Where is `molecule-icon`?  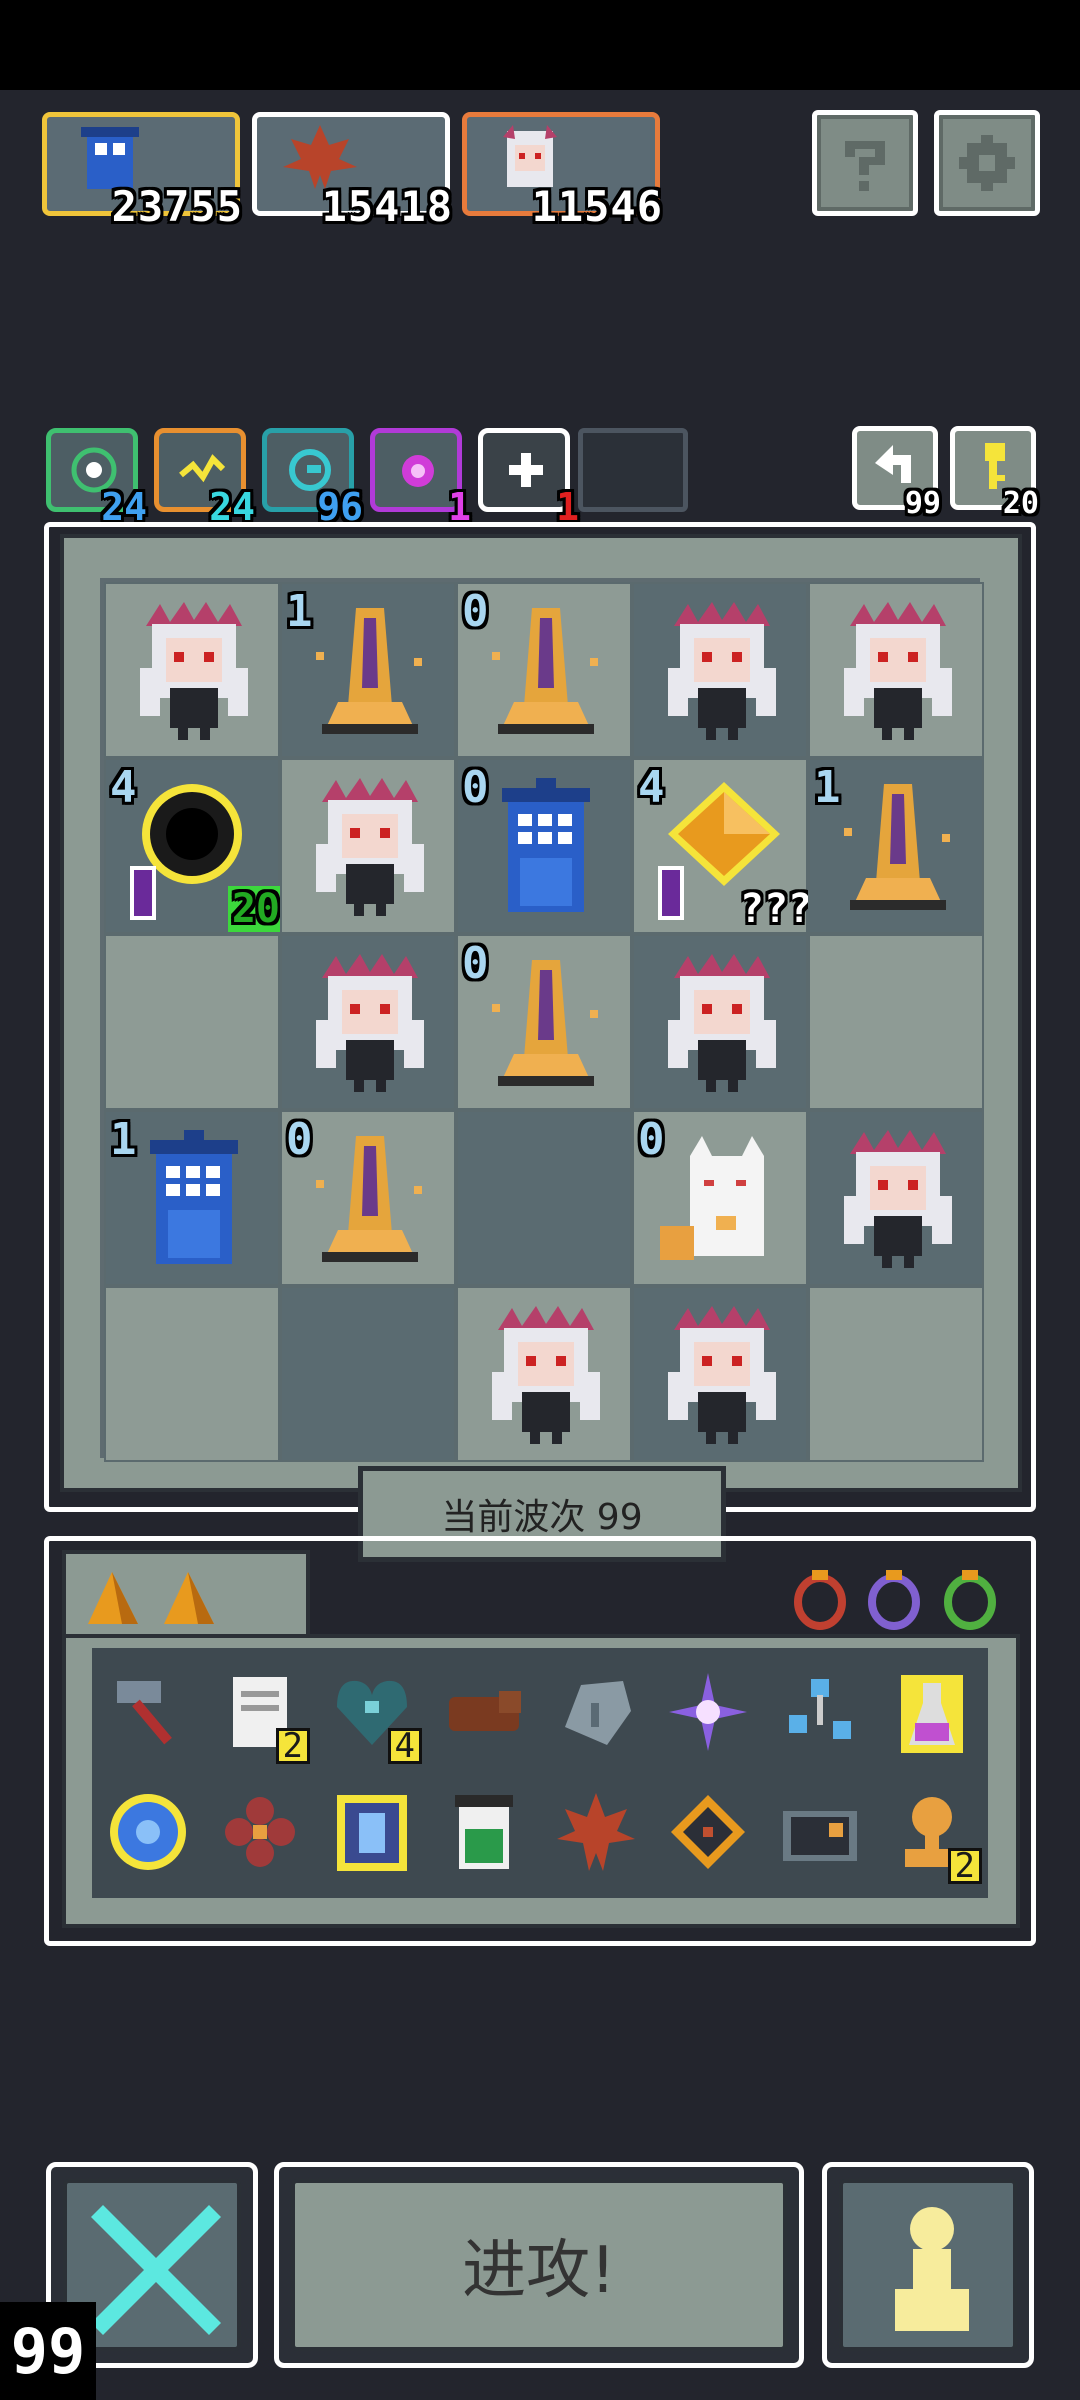 molecule-icon is located at coordinates (820, 1709).